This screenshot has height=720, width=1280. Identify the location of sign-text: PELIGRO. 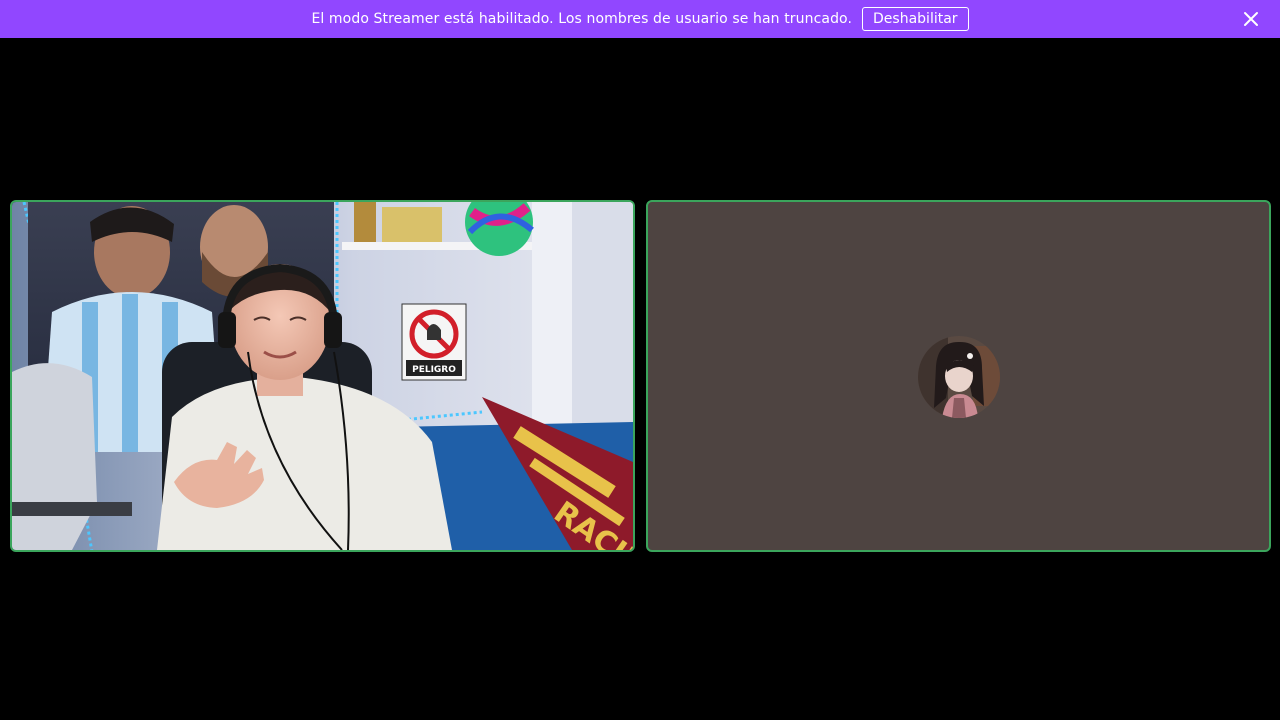
(434, 370).